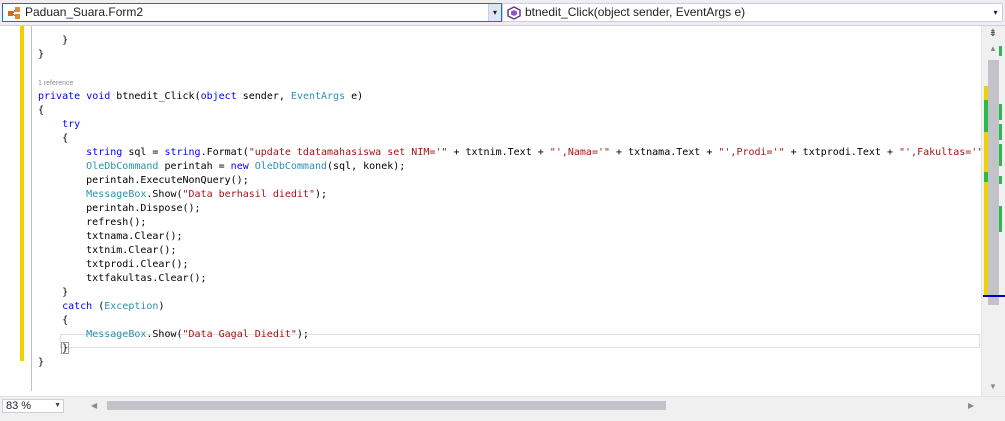 The height and width of the screenshot is (421, 1005). I want to click on code-line: txtfakultas.Clear();, so click(122, 278).